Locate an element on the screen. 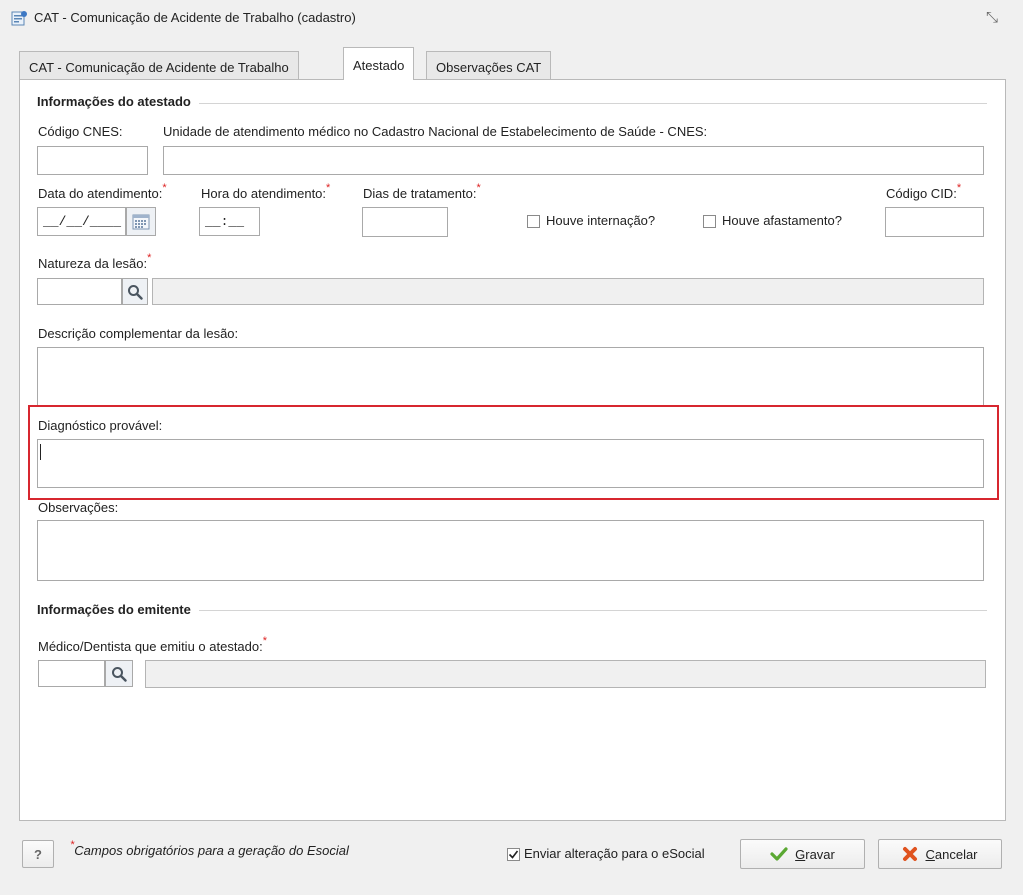 The width and height of the screenshot is (1023, 895). hora-atendimento-input: __:__ is located at coordinates (229, 221).